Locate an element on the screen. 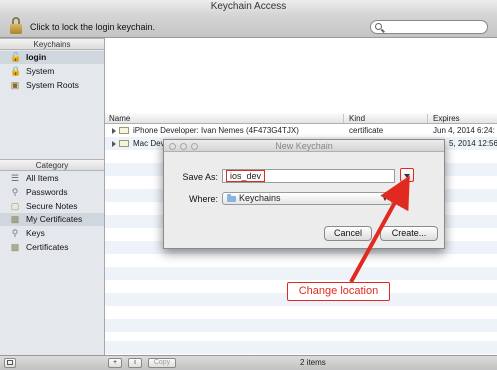 The width and height of the screenshot is (497, 370). toolbar: Click to lock the login keychain. is located at coordinates (248, 26).